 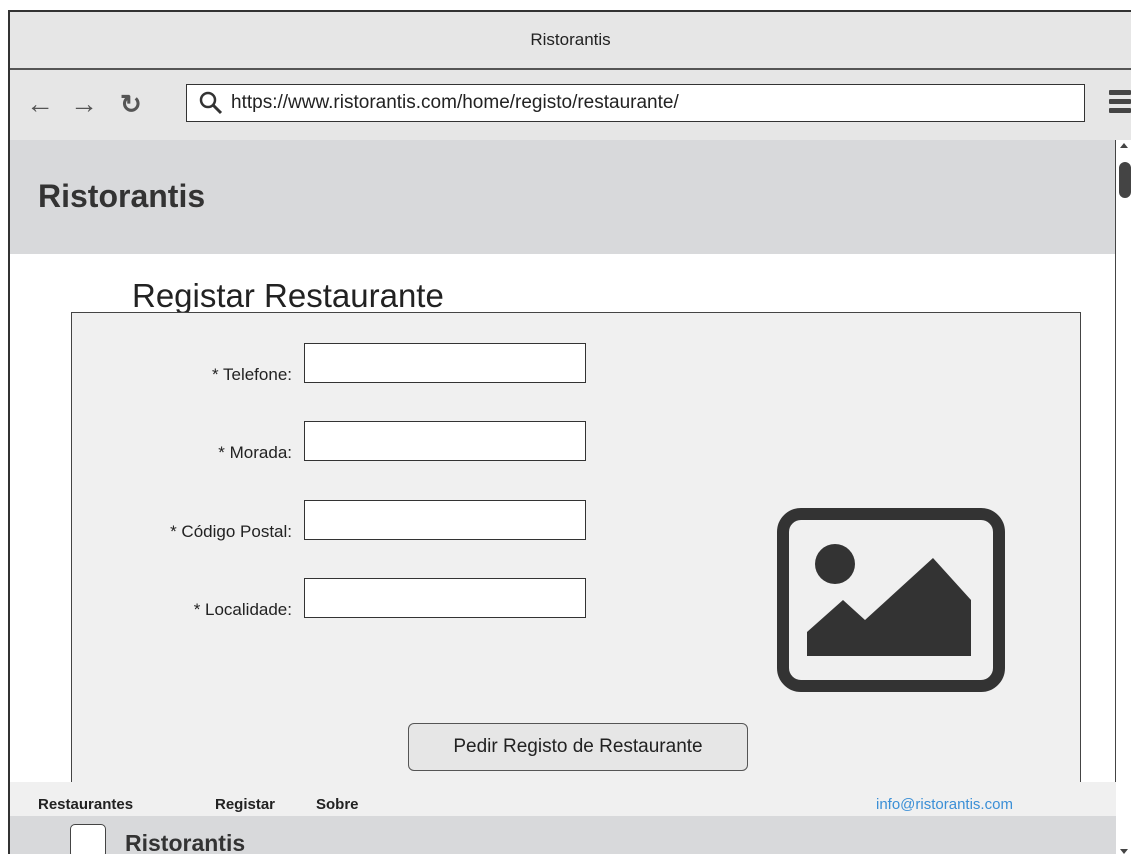 I want to click on footer-checkbox, so click(x=88, y=839).